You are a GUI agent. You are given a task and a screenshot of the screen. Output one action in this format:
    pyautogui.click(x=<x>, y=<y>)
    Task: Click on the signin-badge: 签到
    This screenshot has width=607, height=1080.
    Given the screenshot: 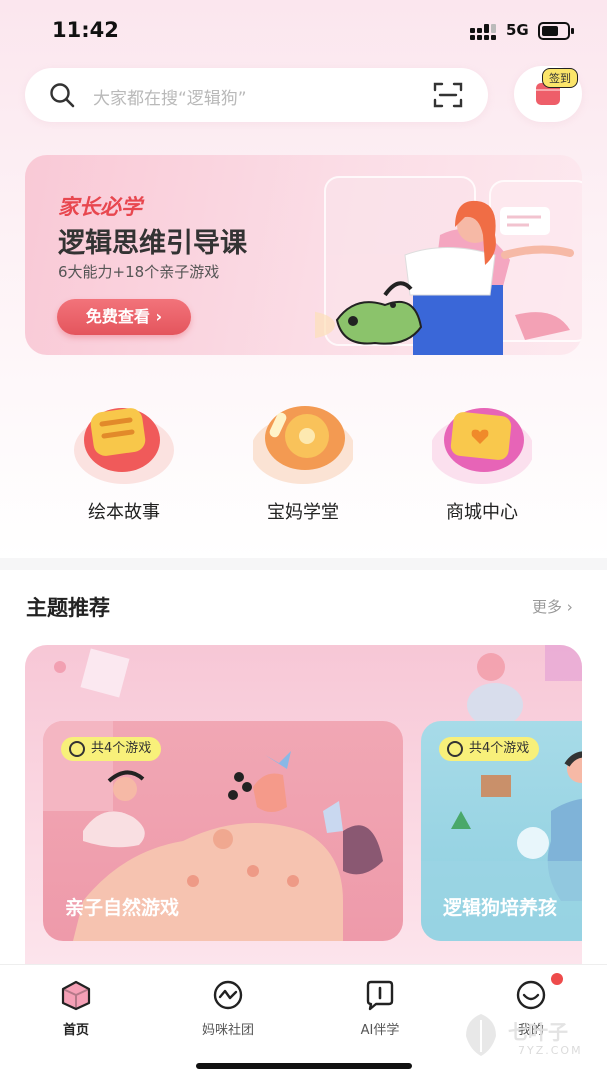 What is the action you would take?
    pyautogui.click(x=560, y=78)
    